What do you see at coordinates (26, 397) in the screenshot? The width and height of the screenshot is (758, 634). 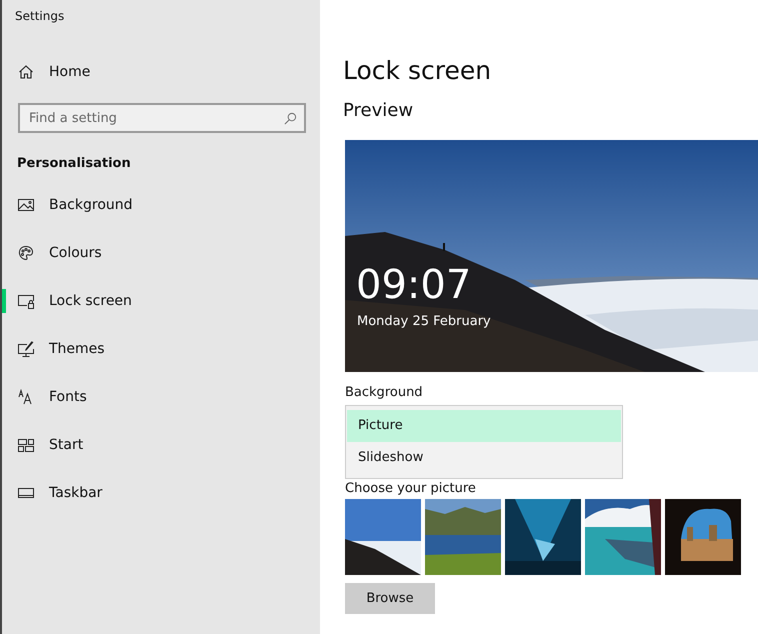 I see `letters-icon` at bounding box center [26, 397].